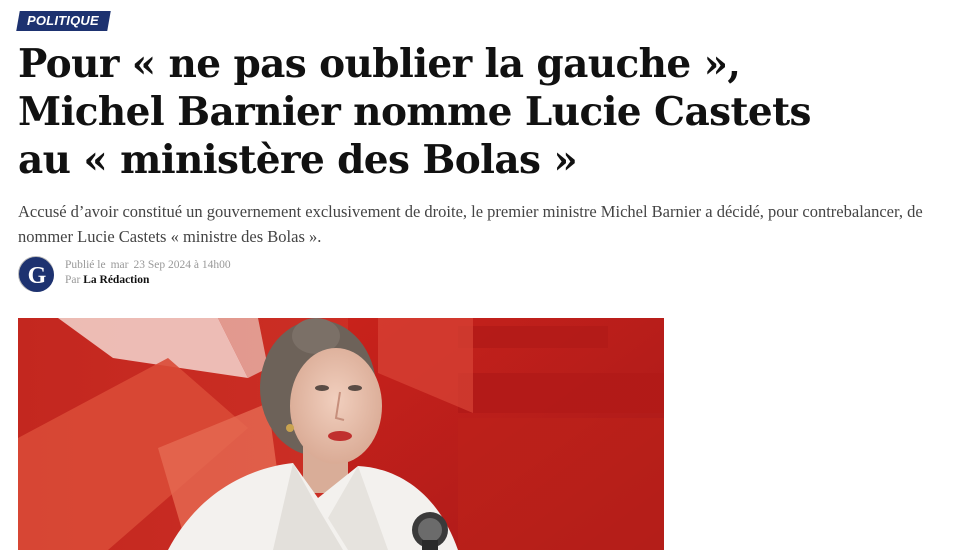  I want to click on headline-line: au « ministère des Bolas », so click(298, 160).